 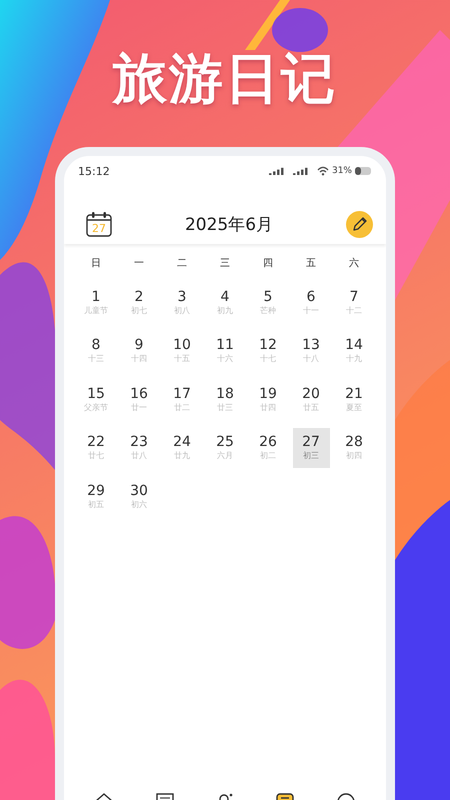 I want to click on weekday-label: 三, so click(x=225, y=264).